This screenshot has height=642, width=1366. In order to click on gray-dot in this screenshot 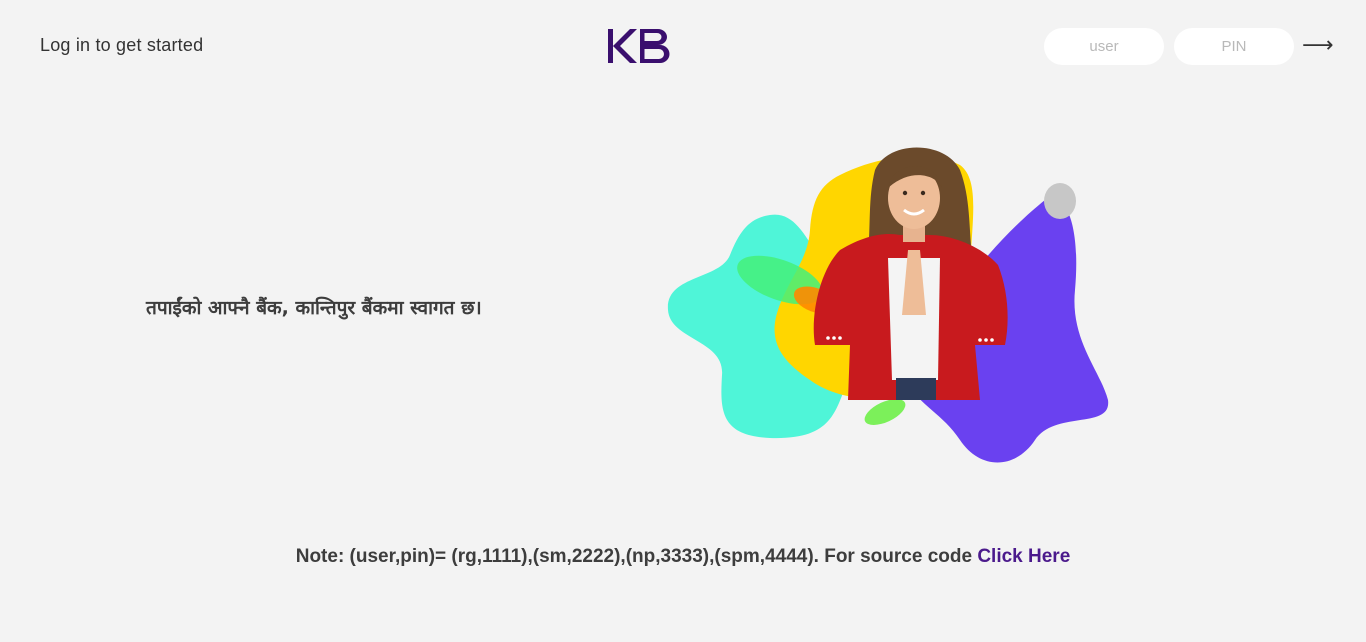, I will do `click(1060, 201)`.